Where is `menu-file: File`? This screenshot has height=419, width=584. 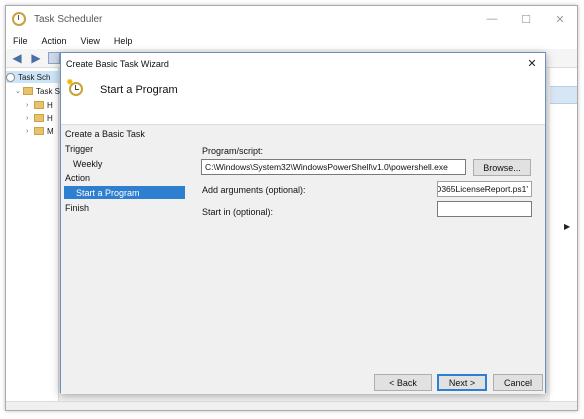
menu-file: File is located at coordinates (20, 41).